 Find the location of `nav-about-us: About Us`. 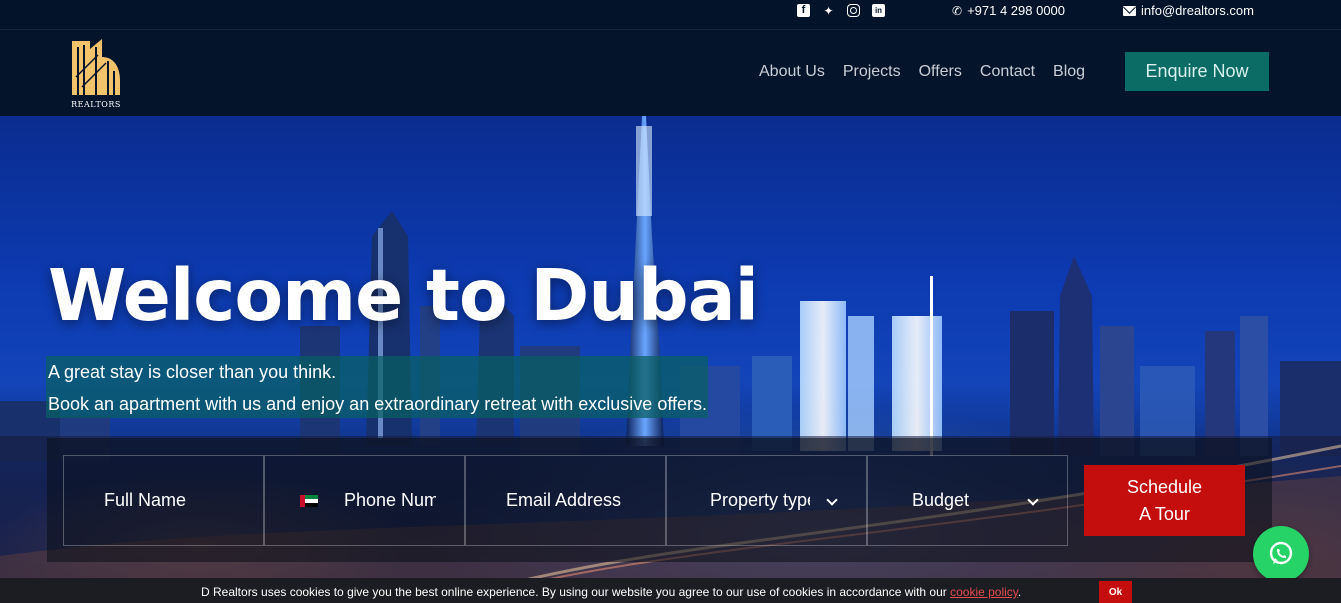

nav-about-us: About Us is located at coordinates (792, 72).